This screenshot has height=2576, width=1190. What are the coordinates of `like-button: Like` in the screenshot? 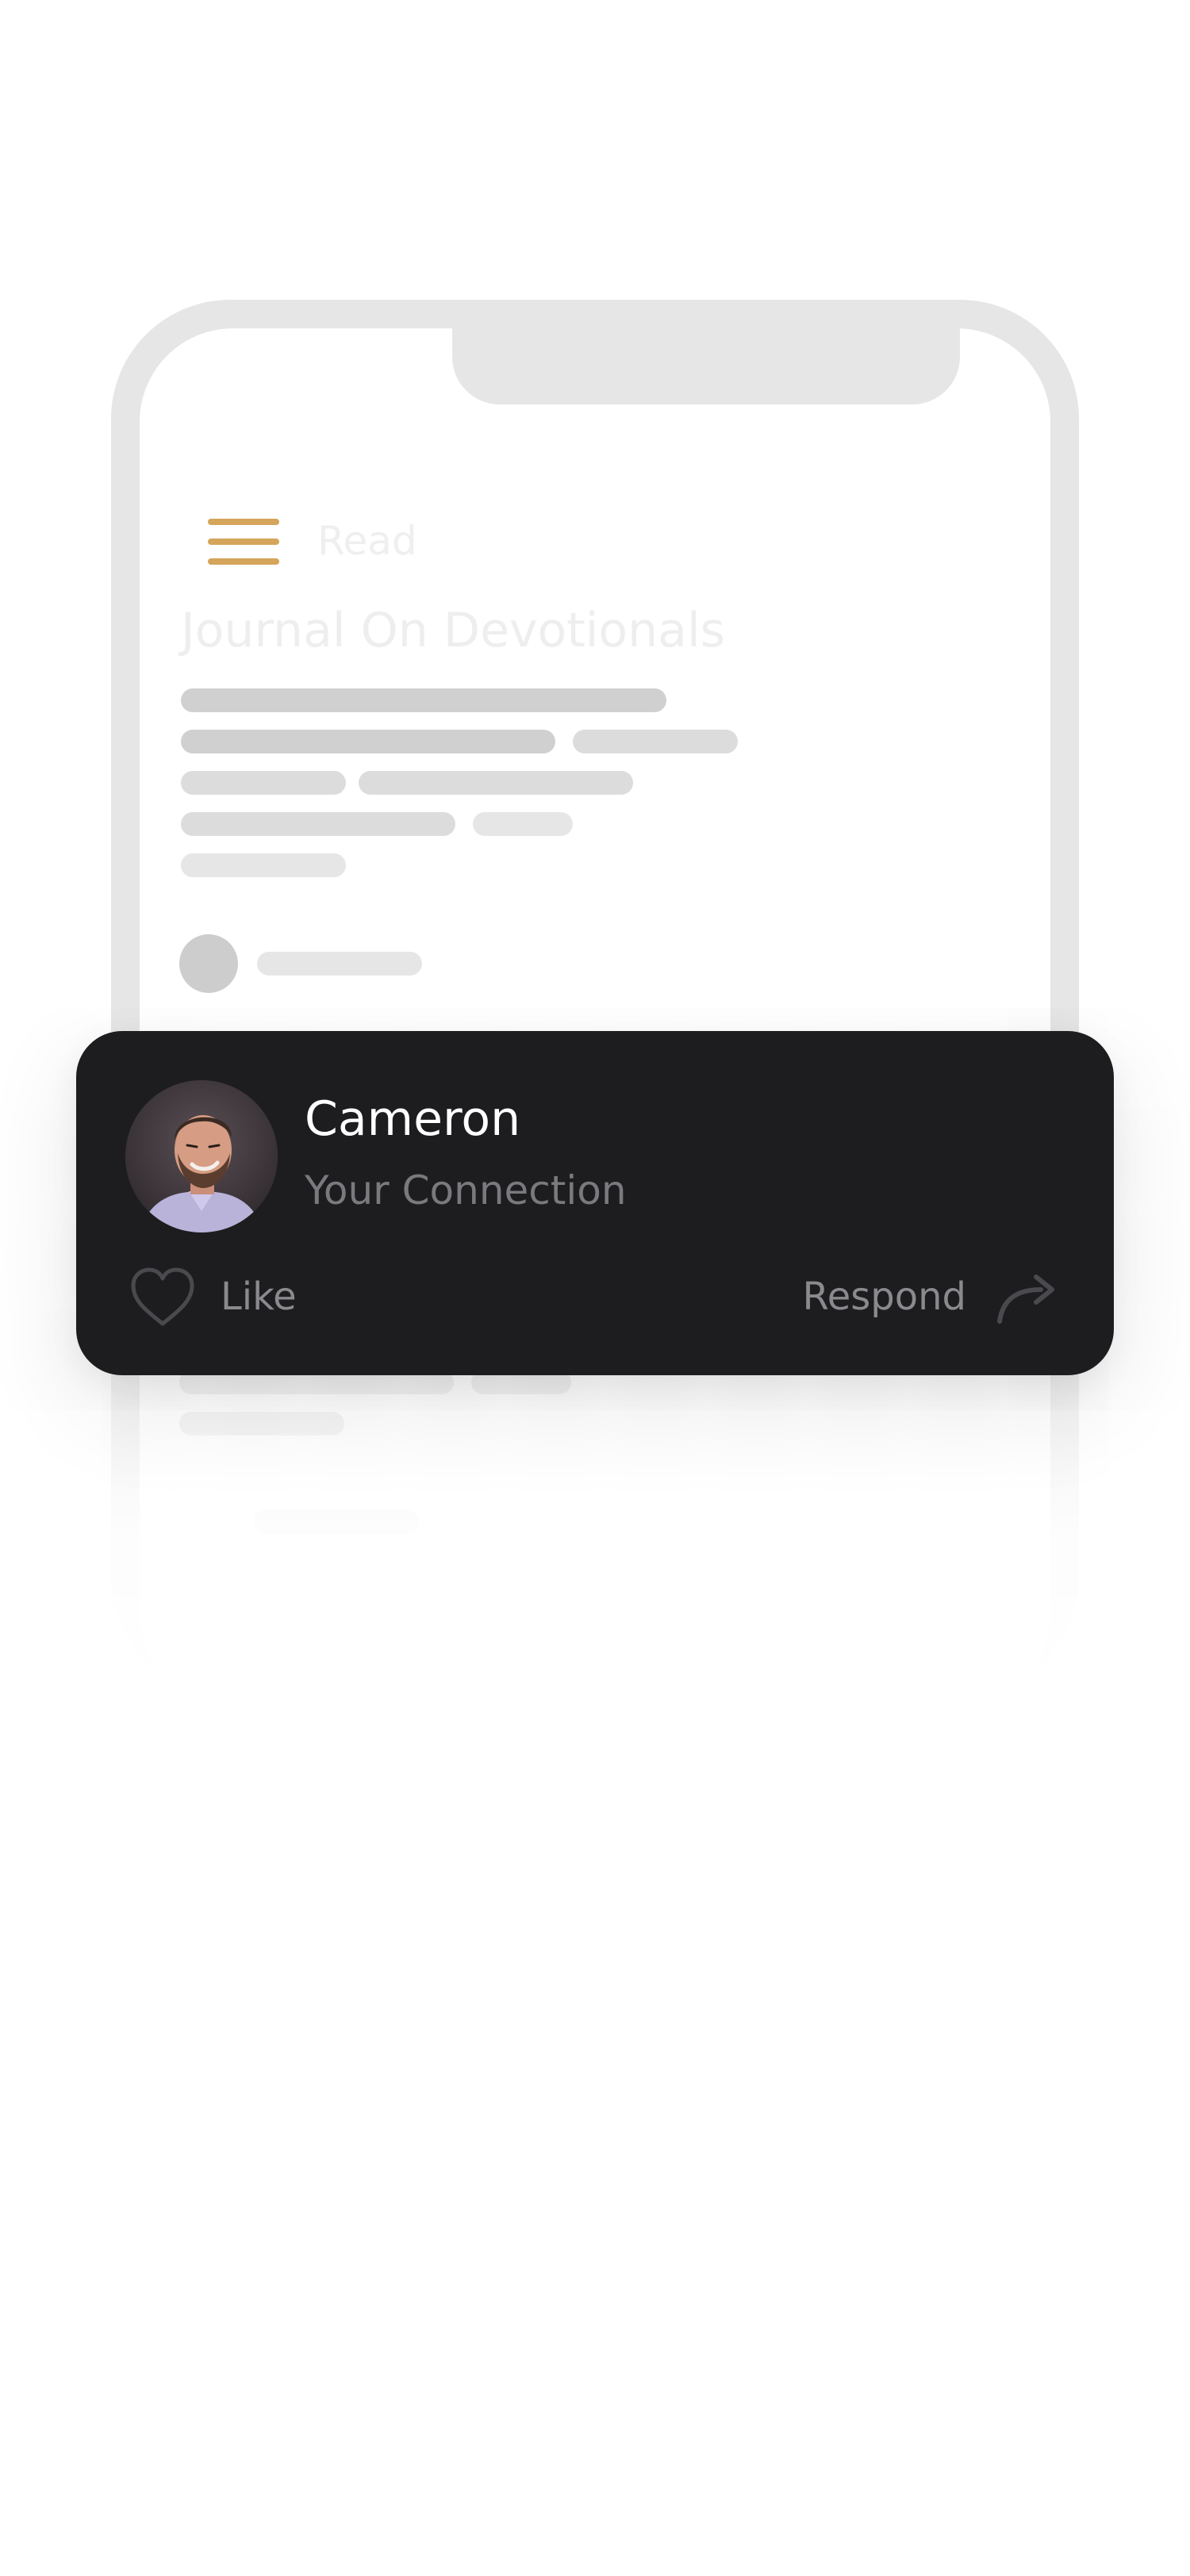 It's located at (213, 1297).